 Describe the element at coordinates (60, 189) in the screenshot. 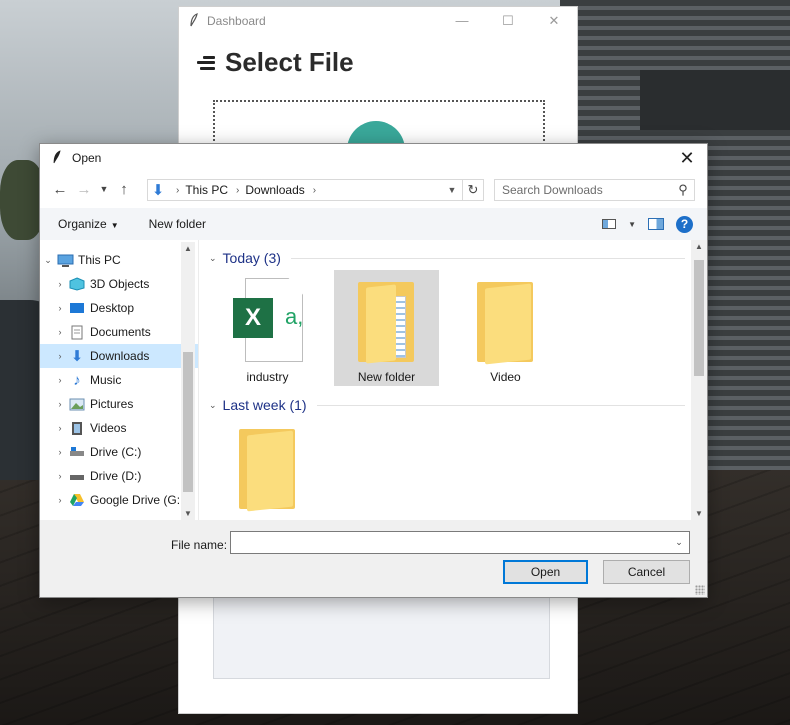

I see `back-arrow-icon: ←` at that location.